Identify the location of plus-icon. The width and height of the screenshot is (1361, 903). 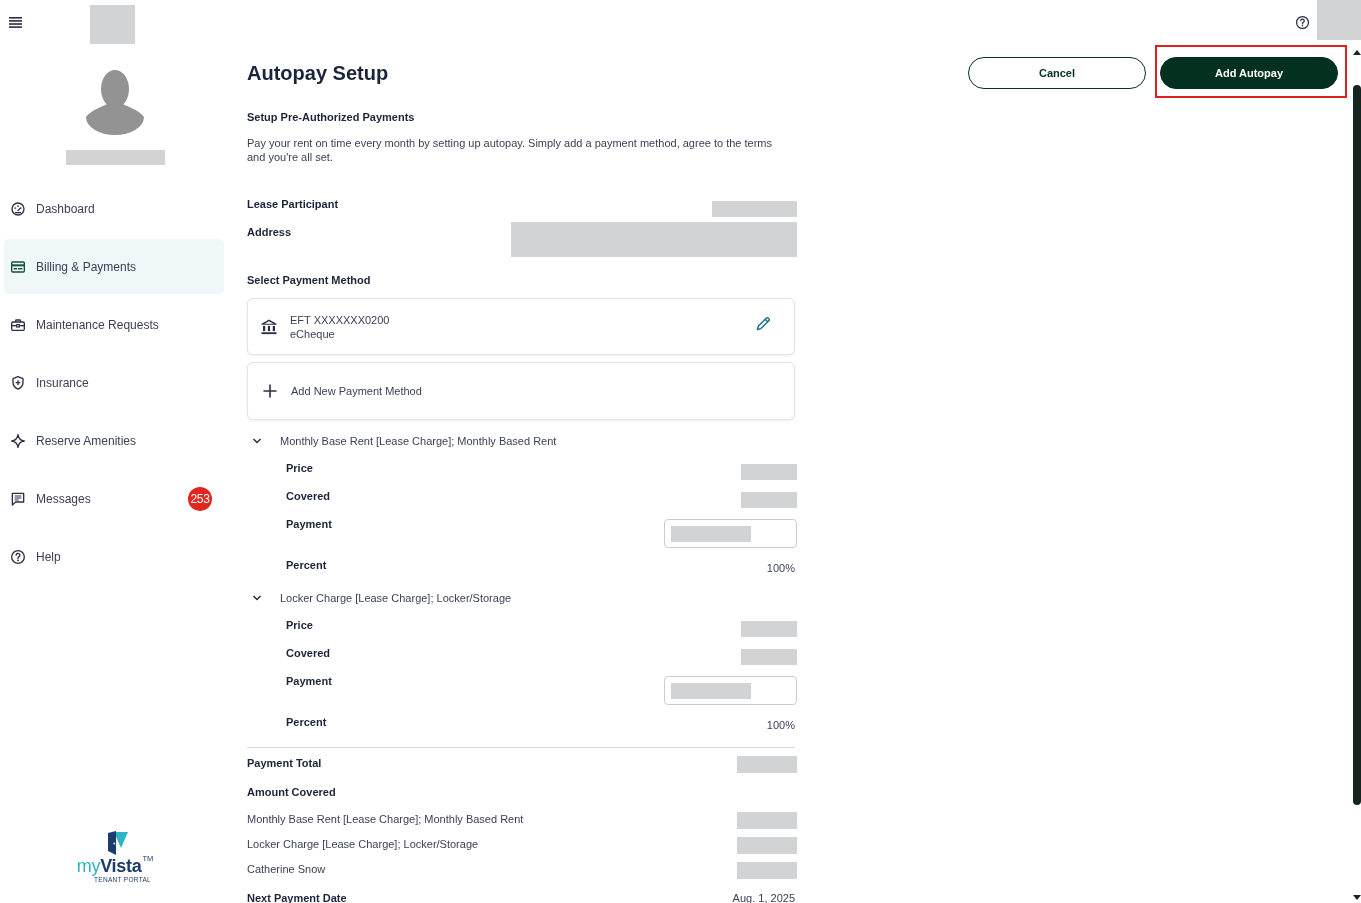
(270, 391).